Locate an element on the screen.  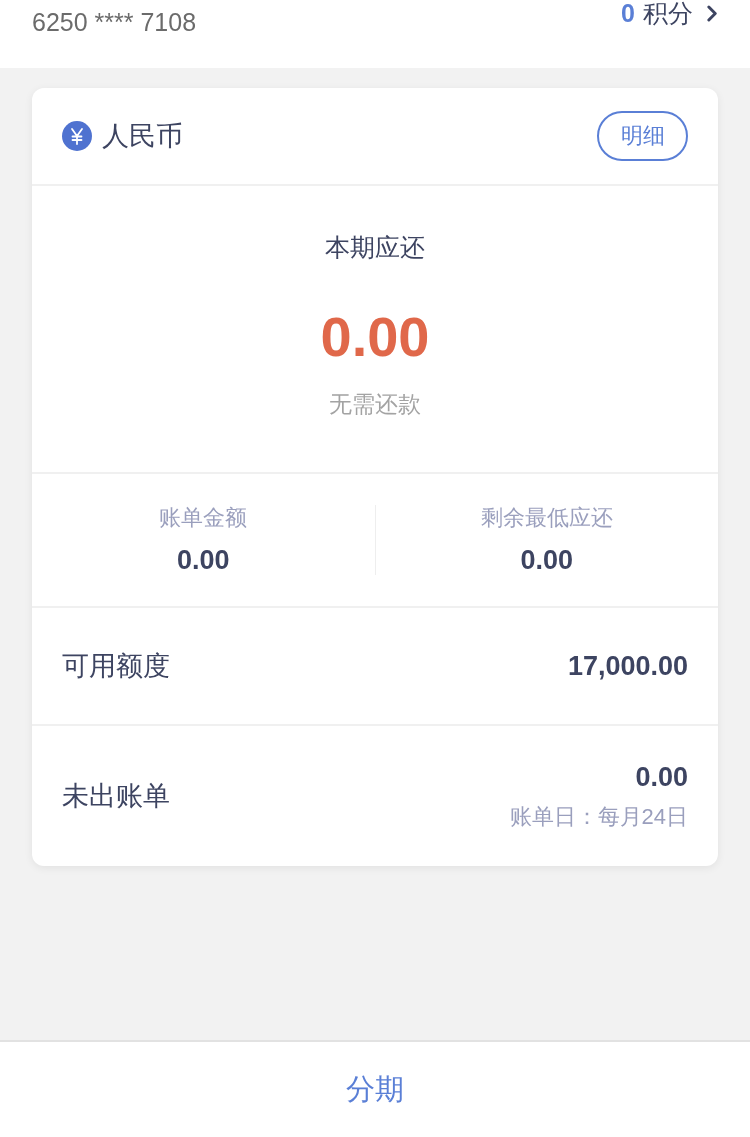
row-label: 可用额度 is located at coordinates (116, 666).